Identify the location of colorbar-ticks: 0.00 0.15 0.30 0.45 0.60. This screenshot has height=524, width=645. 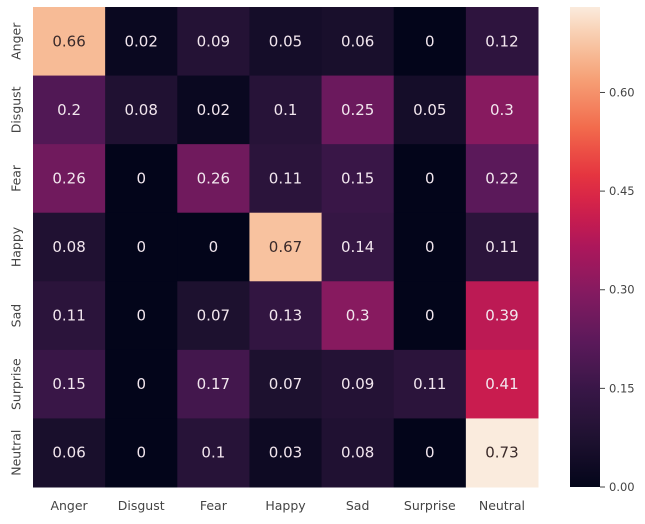
(617, 289).